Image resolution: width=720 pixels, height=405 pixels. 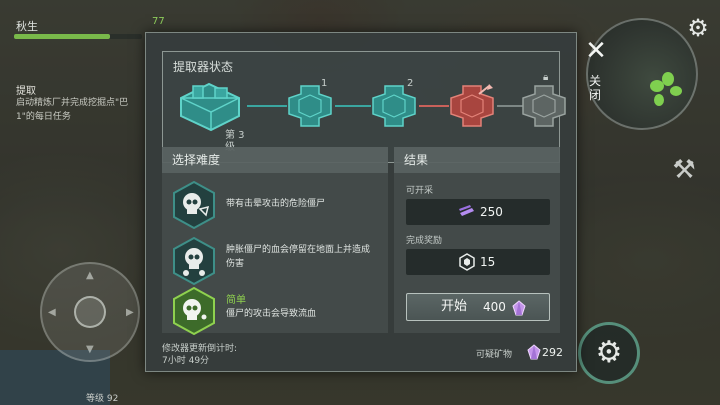 What do you see at coordinates (477, 160) in the screenshot?
I see `result-header: 结果` at bounding box center [477, 160].